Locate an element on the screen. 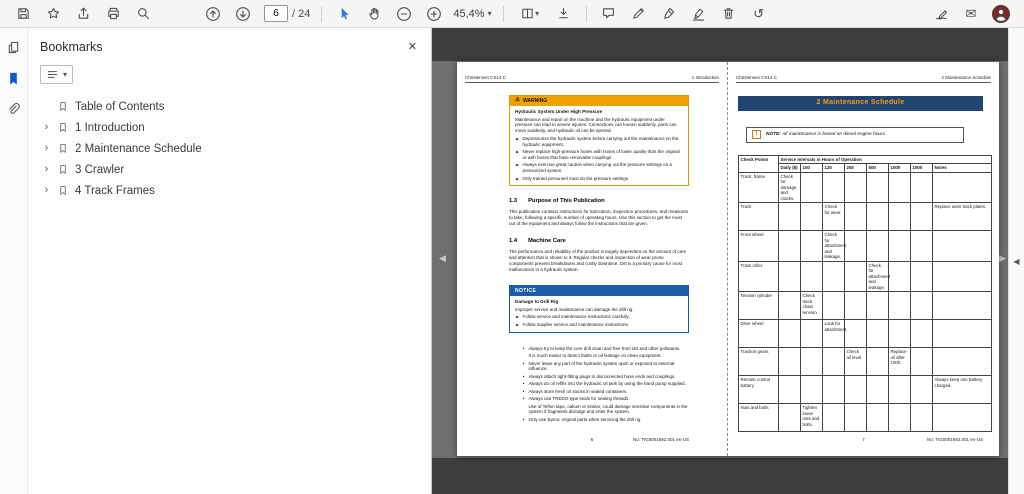 This screenshot has height=494, width=1024. bookmark-item-introduction: › 1 Introduction is located at coordinates (229, 127).